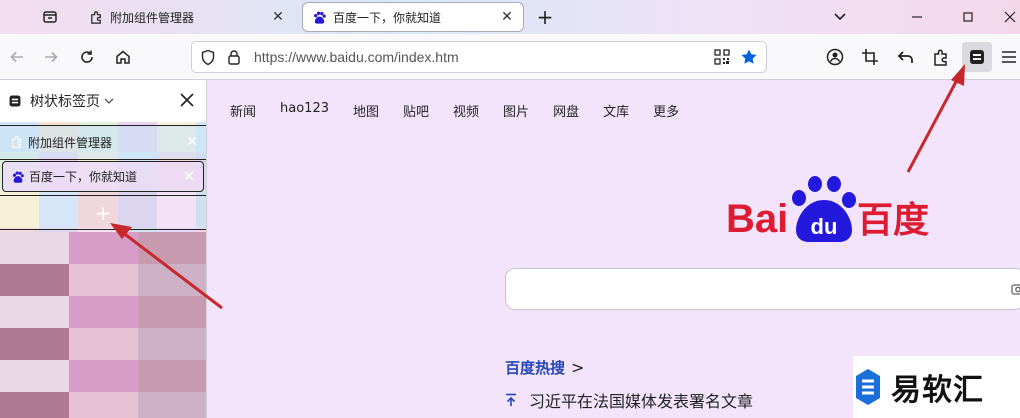 The width and height of the screenshot is (1020, 418). Describe the element at coordinates (208, 59) in the screenshot. I see `shield-icon` at that location.